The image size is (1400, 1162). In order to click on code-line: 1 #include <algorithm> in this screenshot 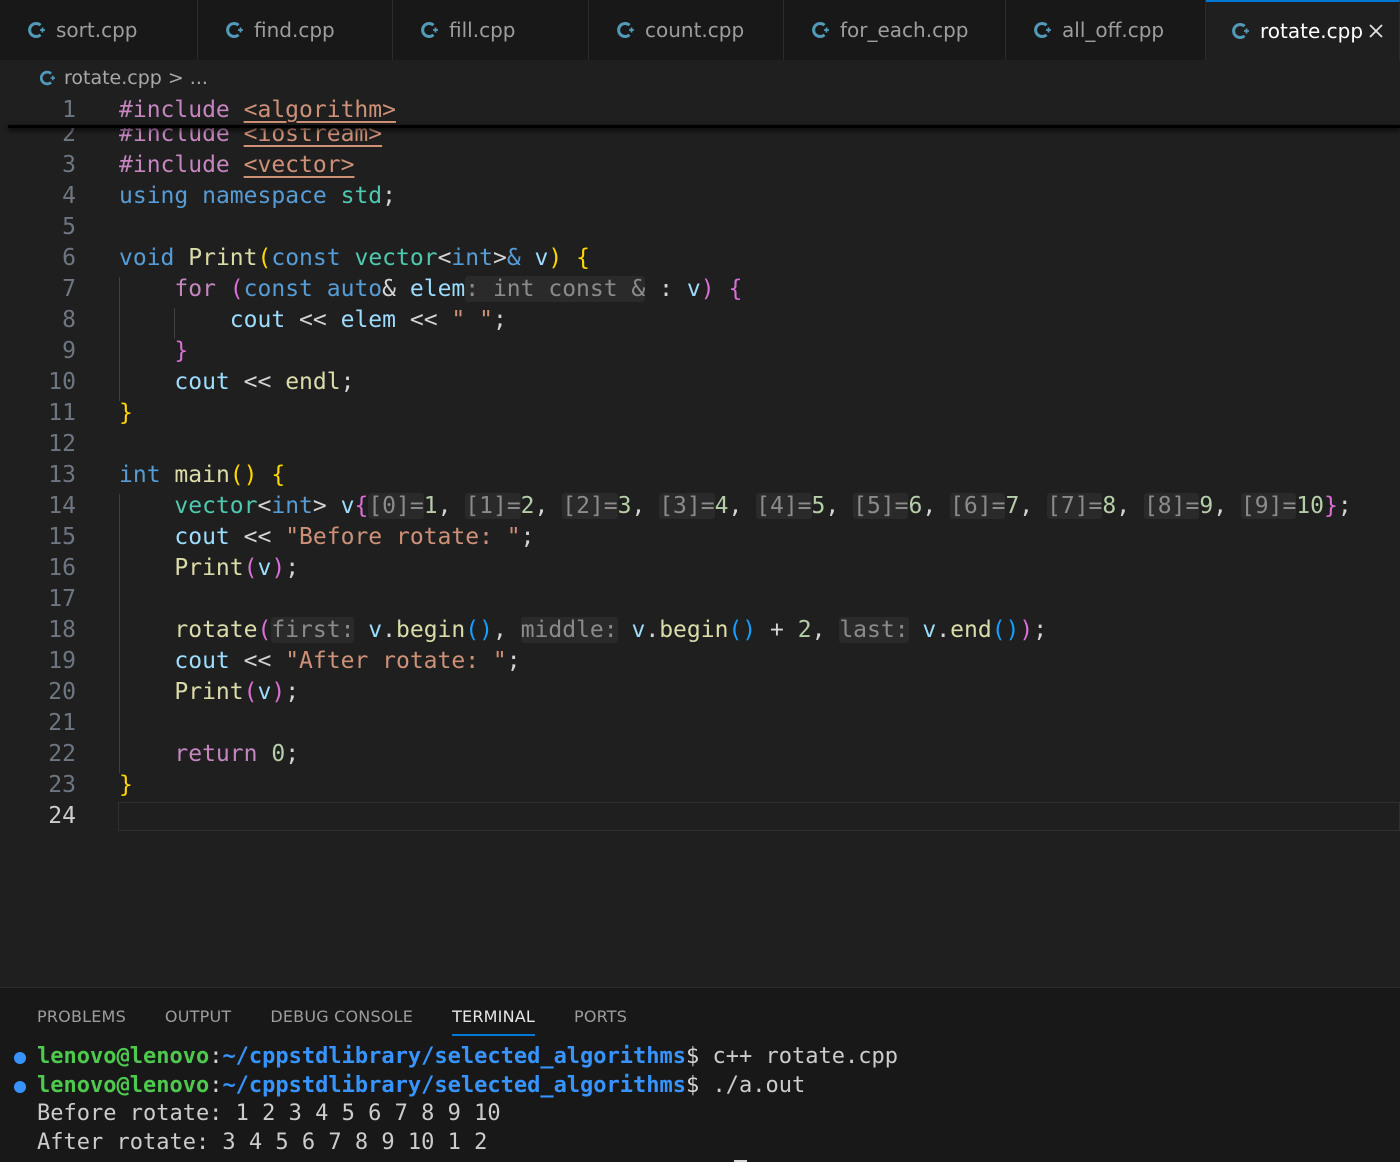, I will do `click(229, 110)`.